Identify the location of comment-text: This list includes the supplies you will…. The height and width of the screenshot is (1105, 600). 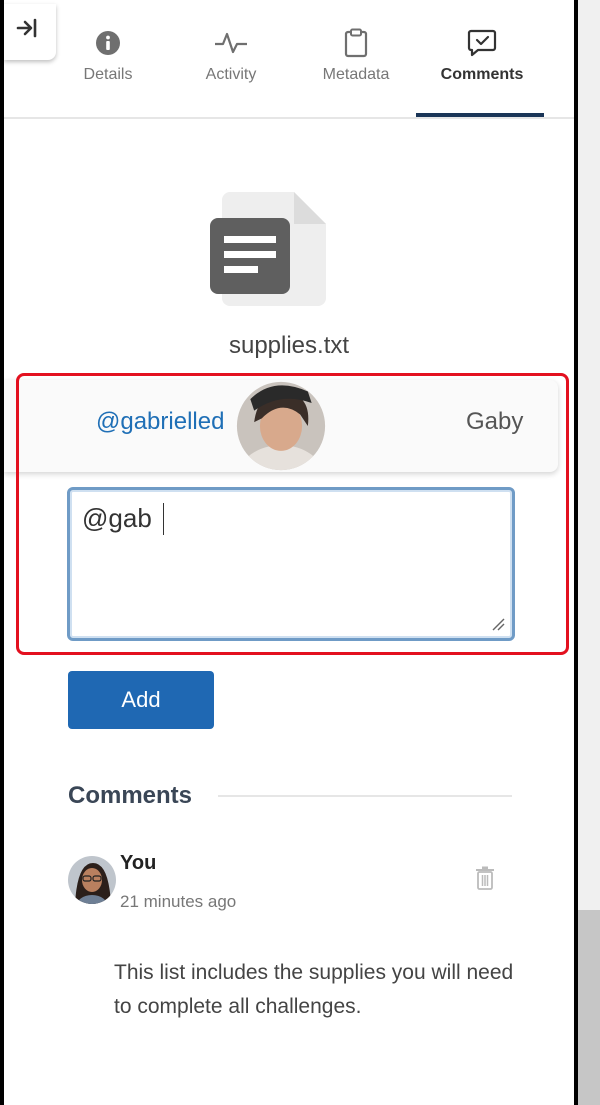
(314, 989).